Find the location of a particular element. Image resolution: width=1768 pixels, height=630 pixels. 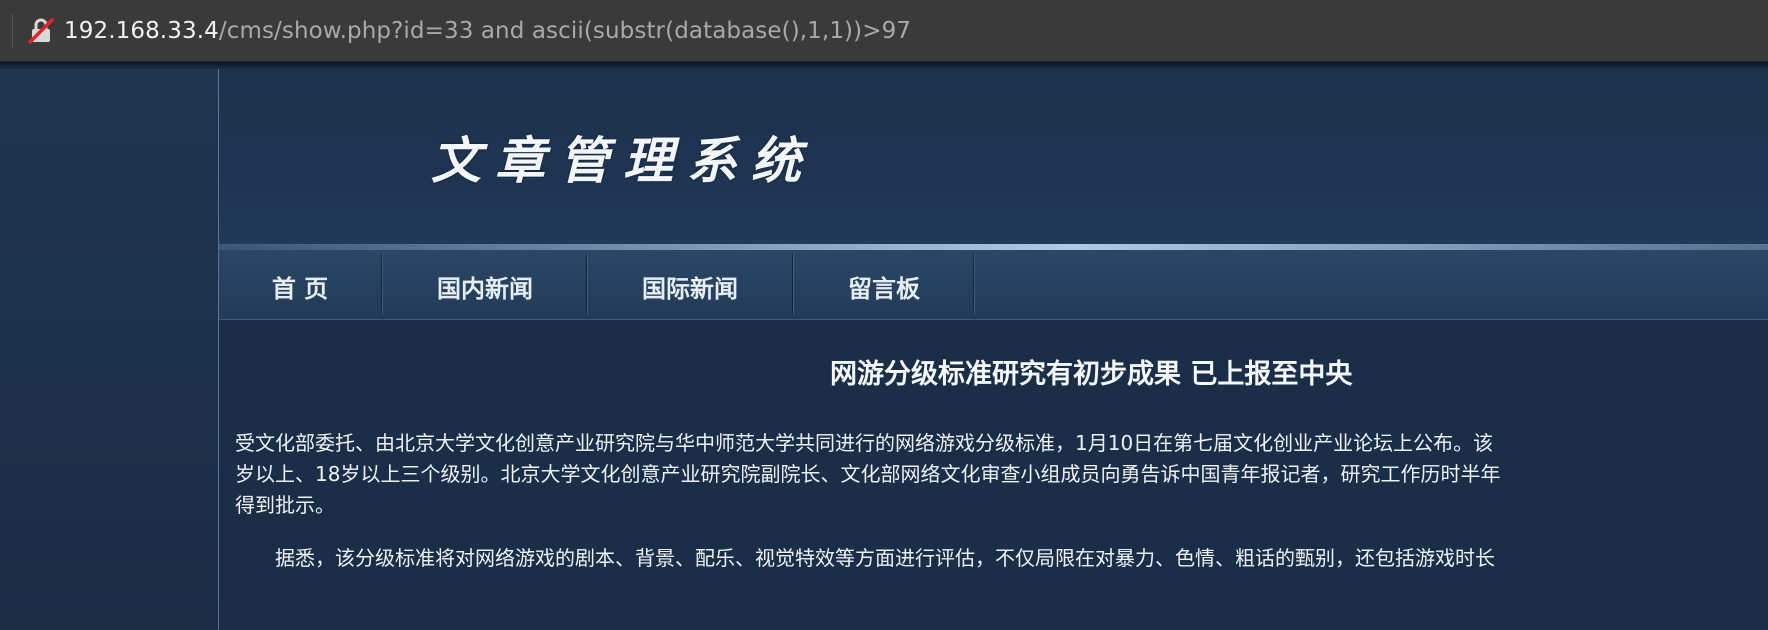

article-title: 网游分级标准研究有初步成果 已上报至中央 is located at coordinates (1091, 374).